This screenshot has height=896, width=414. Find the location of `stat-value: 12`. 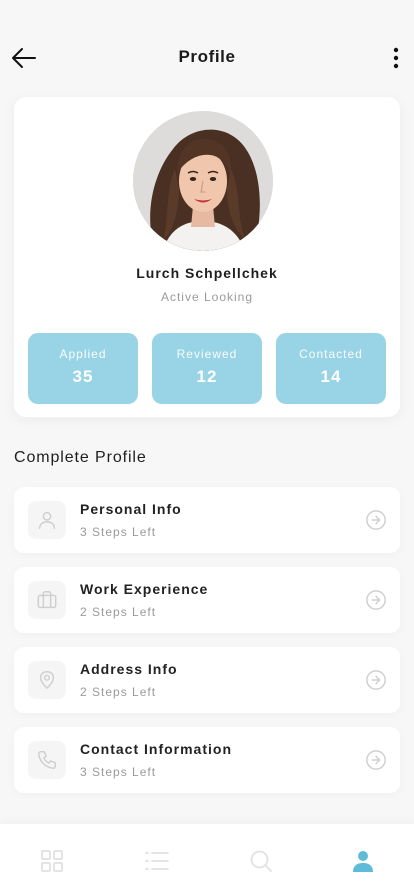

stat-value: 12 is located at coordinates (207, 376).